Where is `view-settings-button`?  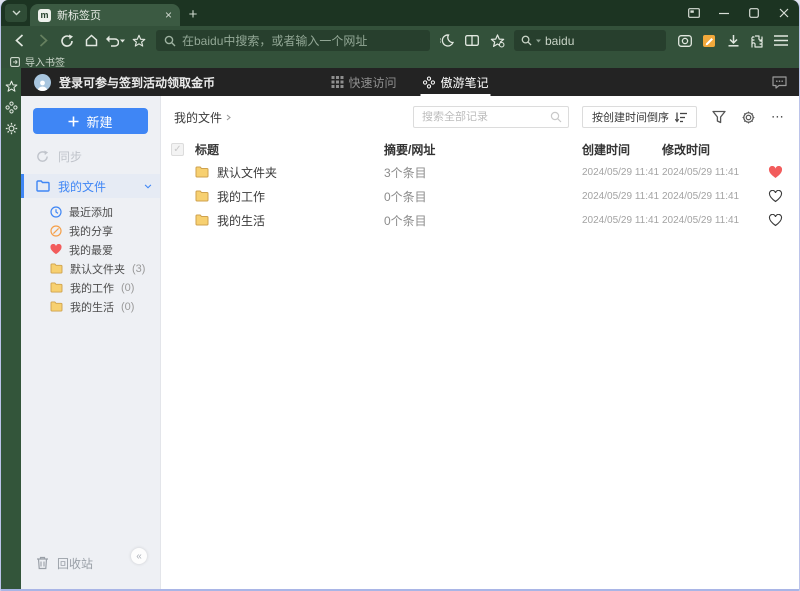
view-settings-button is located at coordinates (748, 117).